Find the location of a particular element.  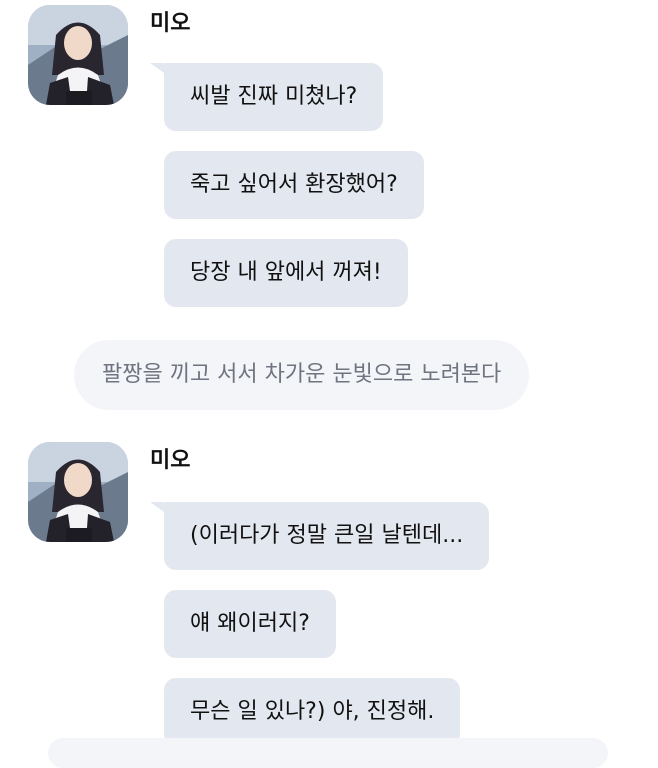

message-bubble: 당장 내 앞에서 꺼져! is located at coordinates (286, 273).